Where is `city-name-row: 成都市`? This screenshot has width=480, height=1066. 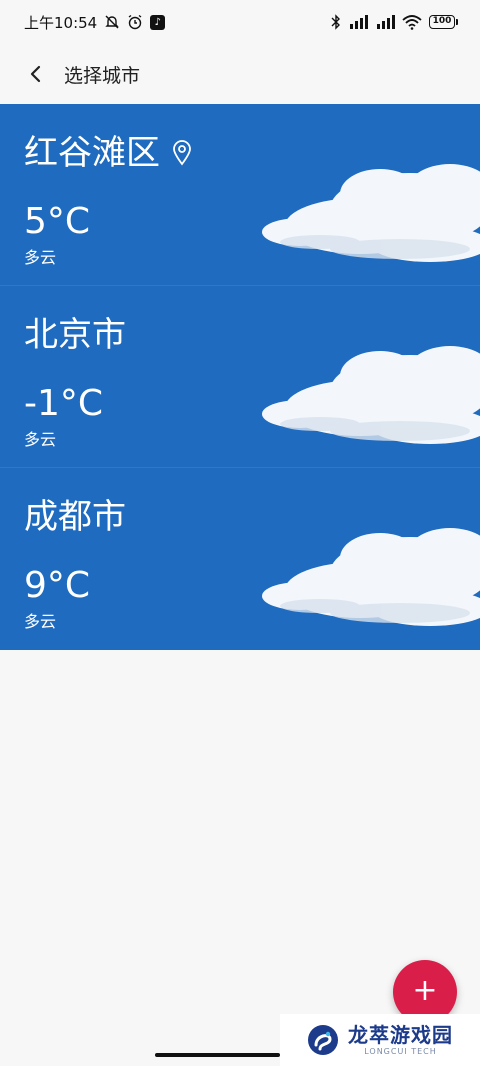 city-name-row: 成都市 is located at coordinates (75, 517).